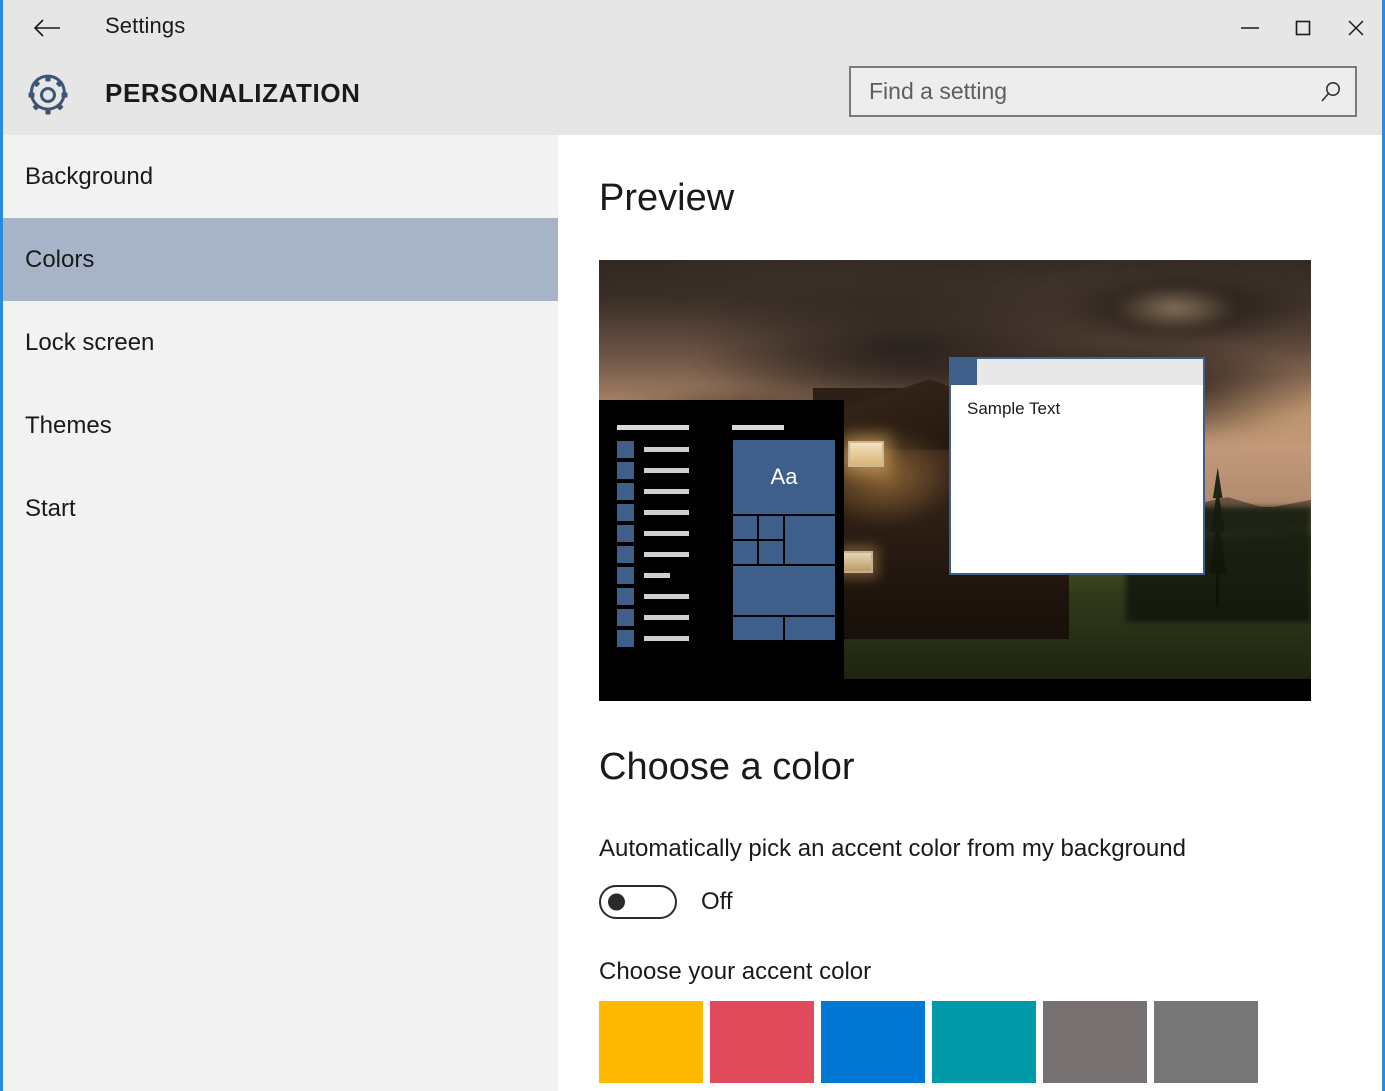  What do you see at coordinates (89, 176) in the screenshot?
I see `sidebar-item-label: Background` at bounding box center [89, 176].